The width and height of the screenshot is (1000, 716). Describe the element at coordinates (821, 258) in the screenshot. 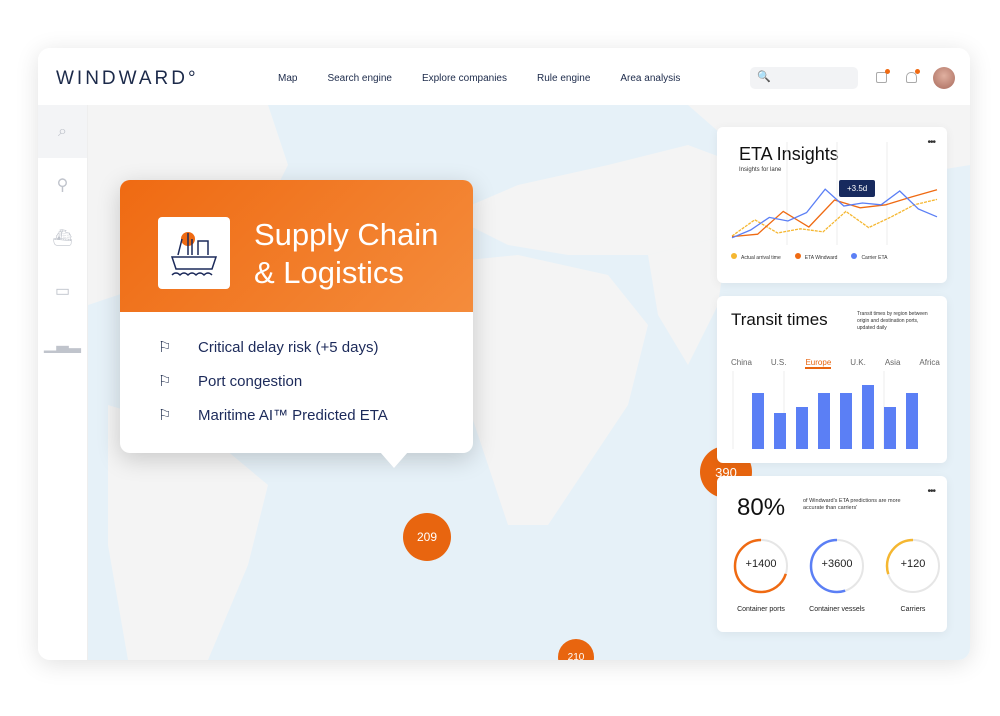

I see `legend-label: ETA Windward` at that location.